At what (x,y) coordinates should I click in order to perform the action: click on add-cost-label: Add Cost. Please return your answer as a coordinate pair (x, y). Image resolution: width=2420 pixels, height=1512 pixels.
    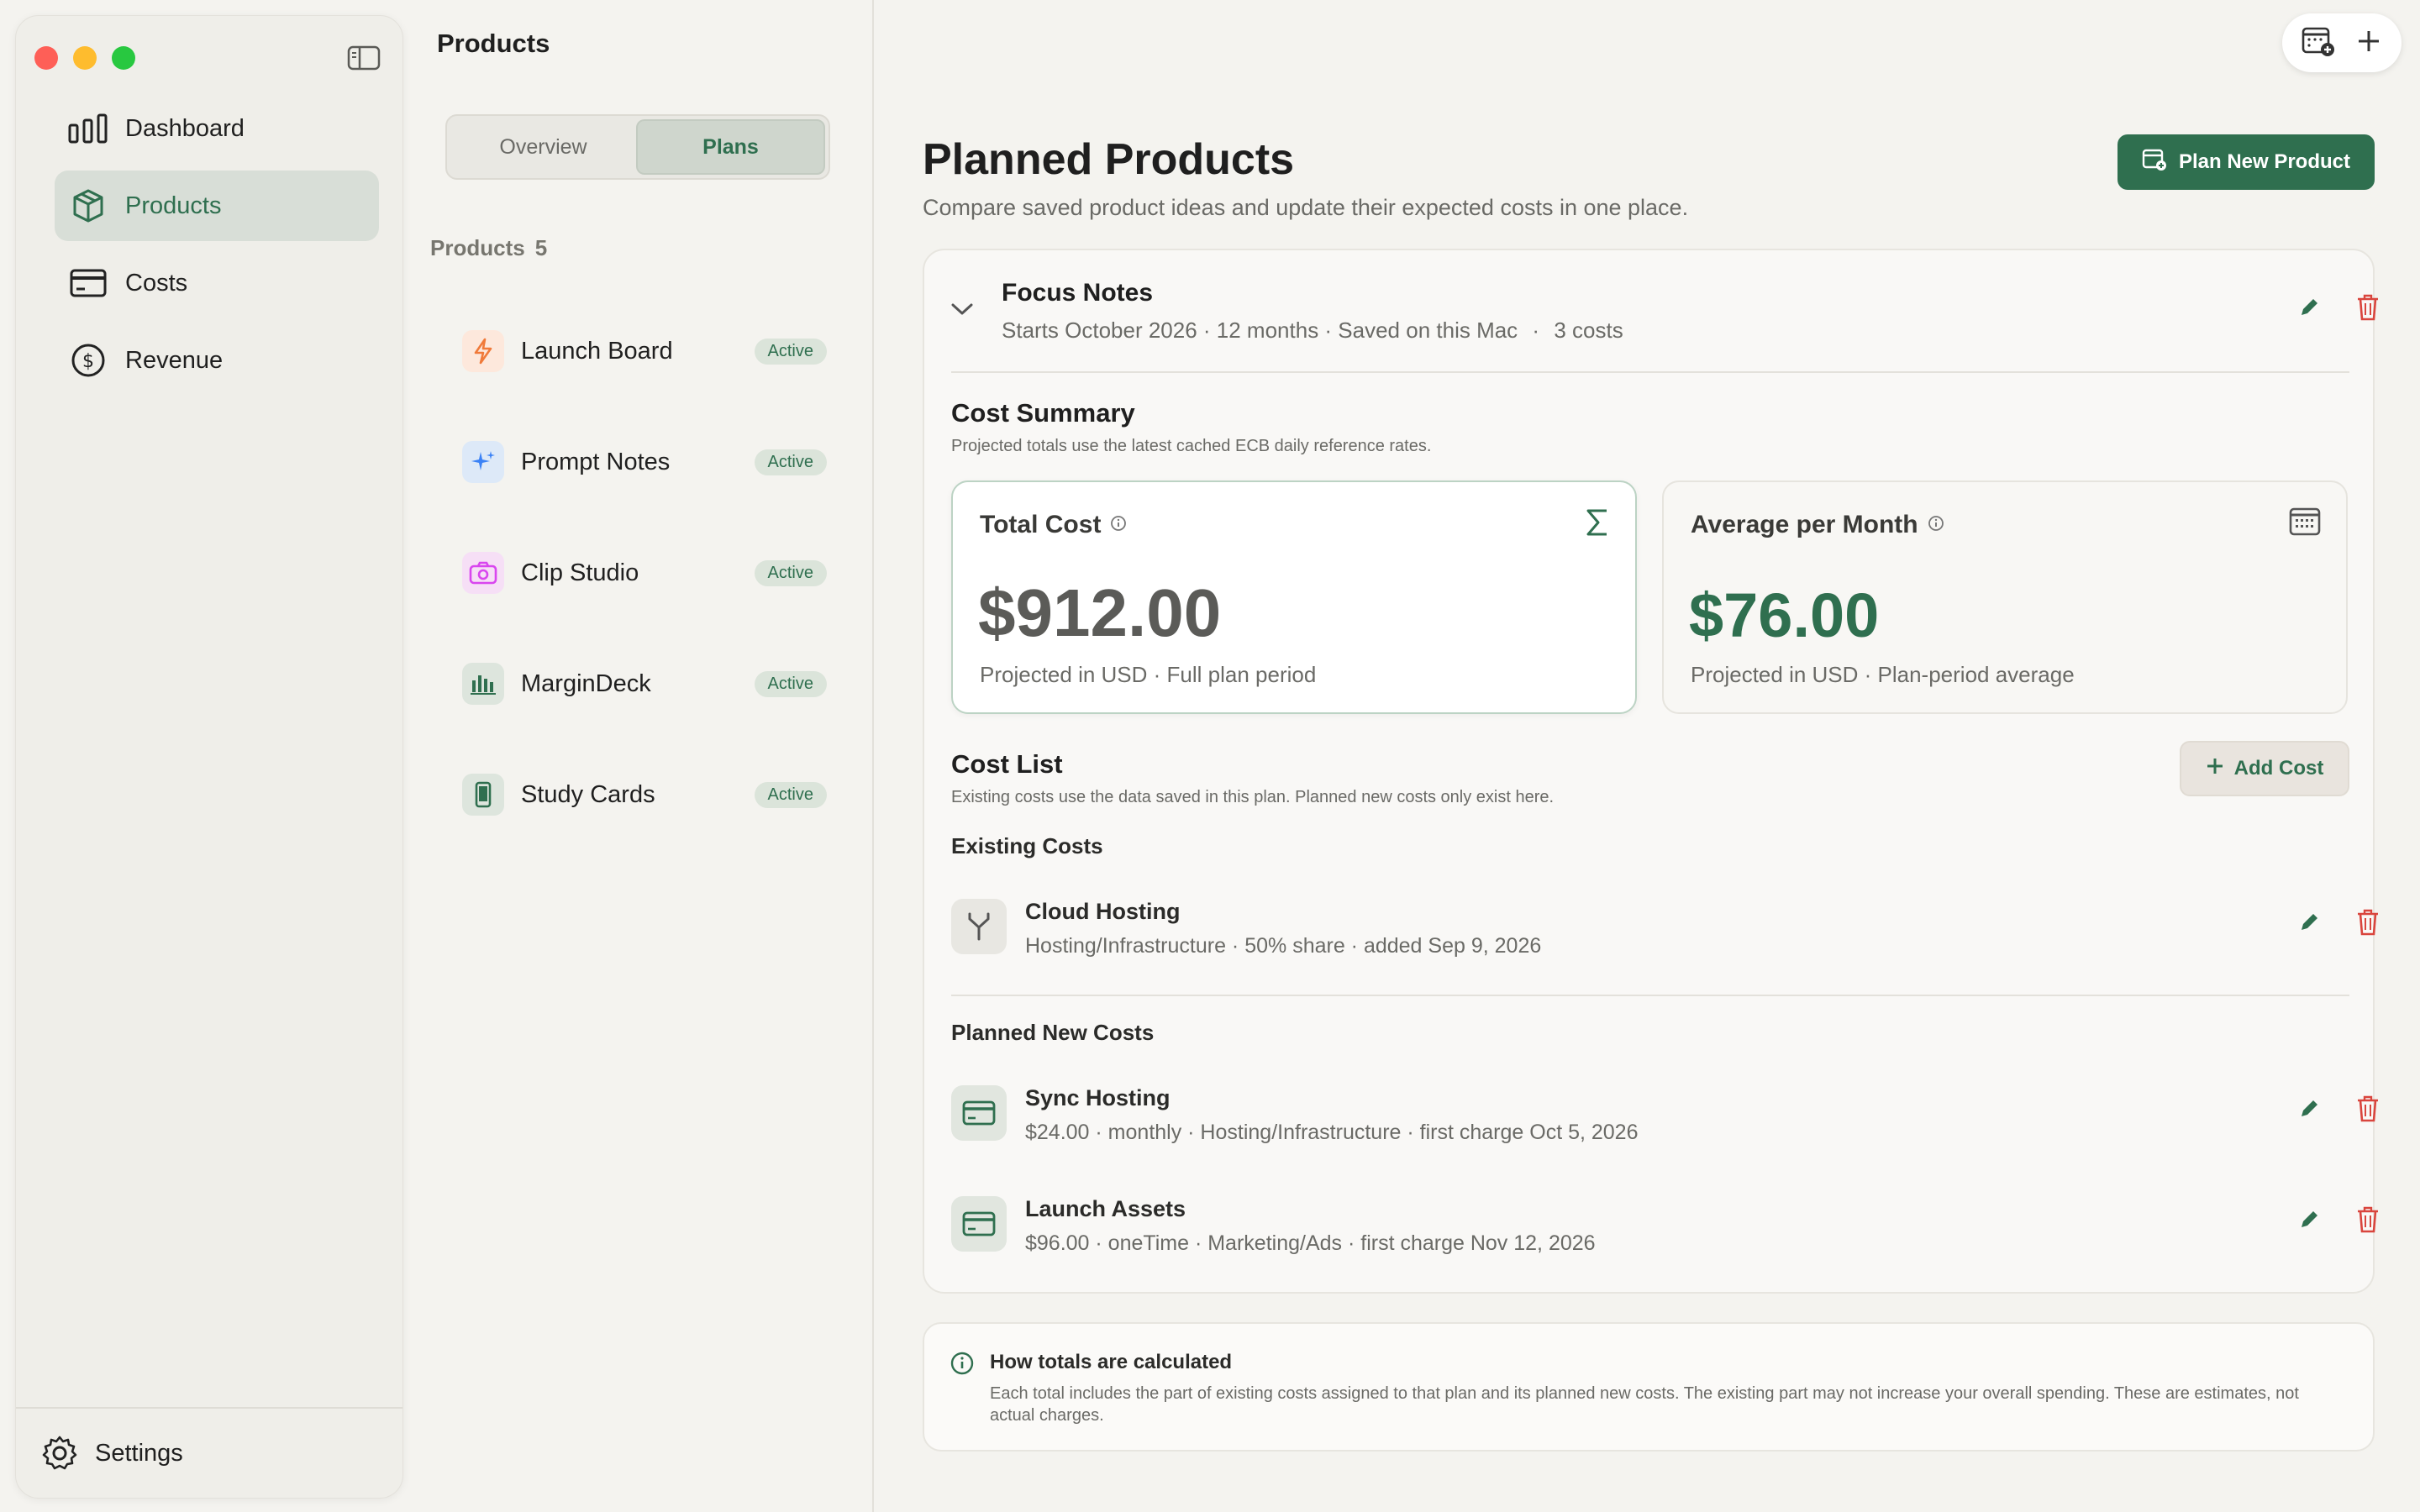
    Looking at the image, I should click on (2278, 768).